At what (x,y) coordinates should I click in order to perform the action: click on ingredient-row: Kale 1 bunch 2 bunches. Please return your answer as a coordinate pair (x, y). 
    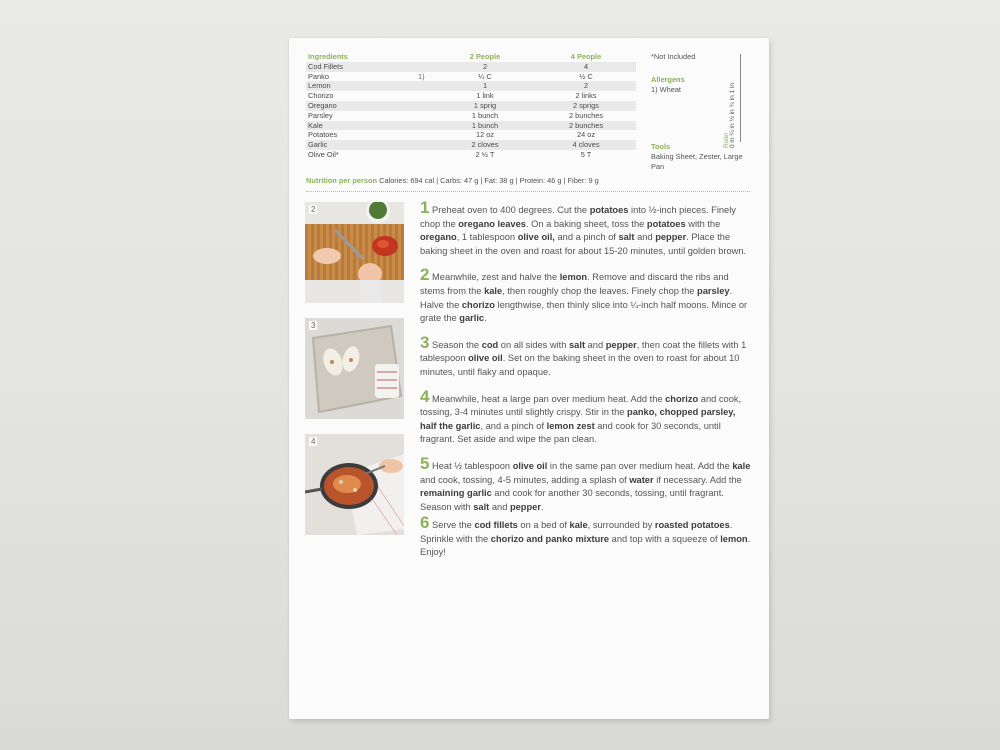
    Looking at the image, I should click on (471, 125).